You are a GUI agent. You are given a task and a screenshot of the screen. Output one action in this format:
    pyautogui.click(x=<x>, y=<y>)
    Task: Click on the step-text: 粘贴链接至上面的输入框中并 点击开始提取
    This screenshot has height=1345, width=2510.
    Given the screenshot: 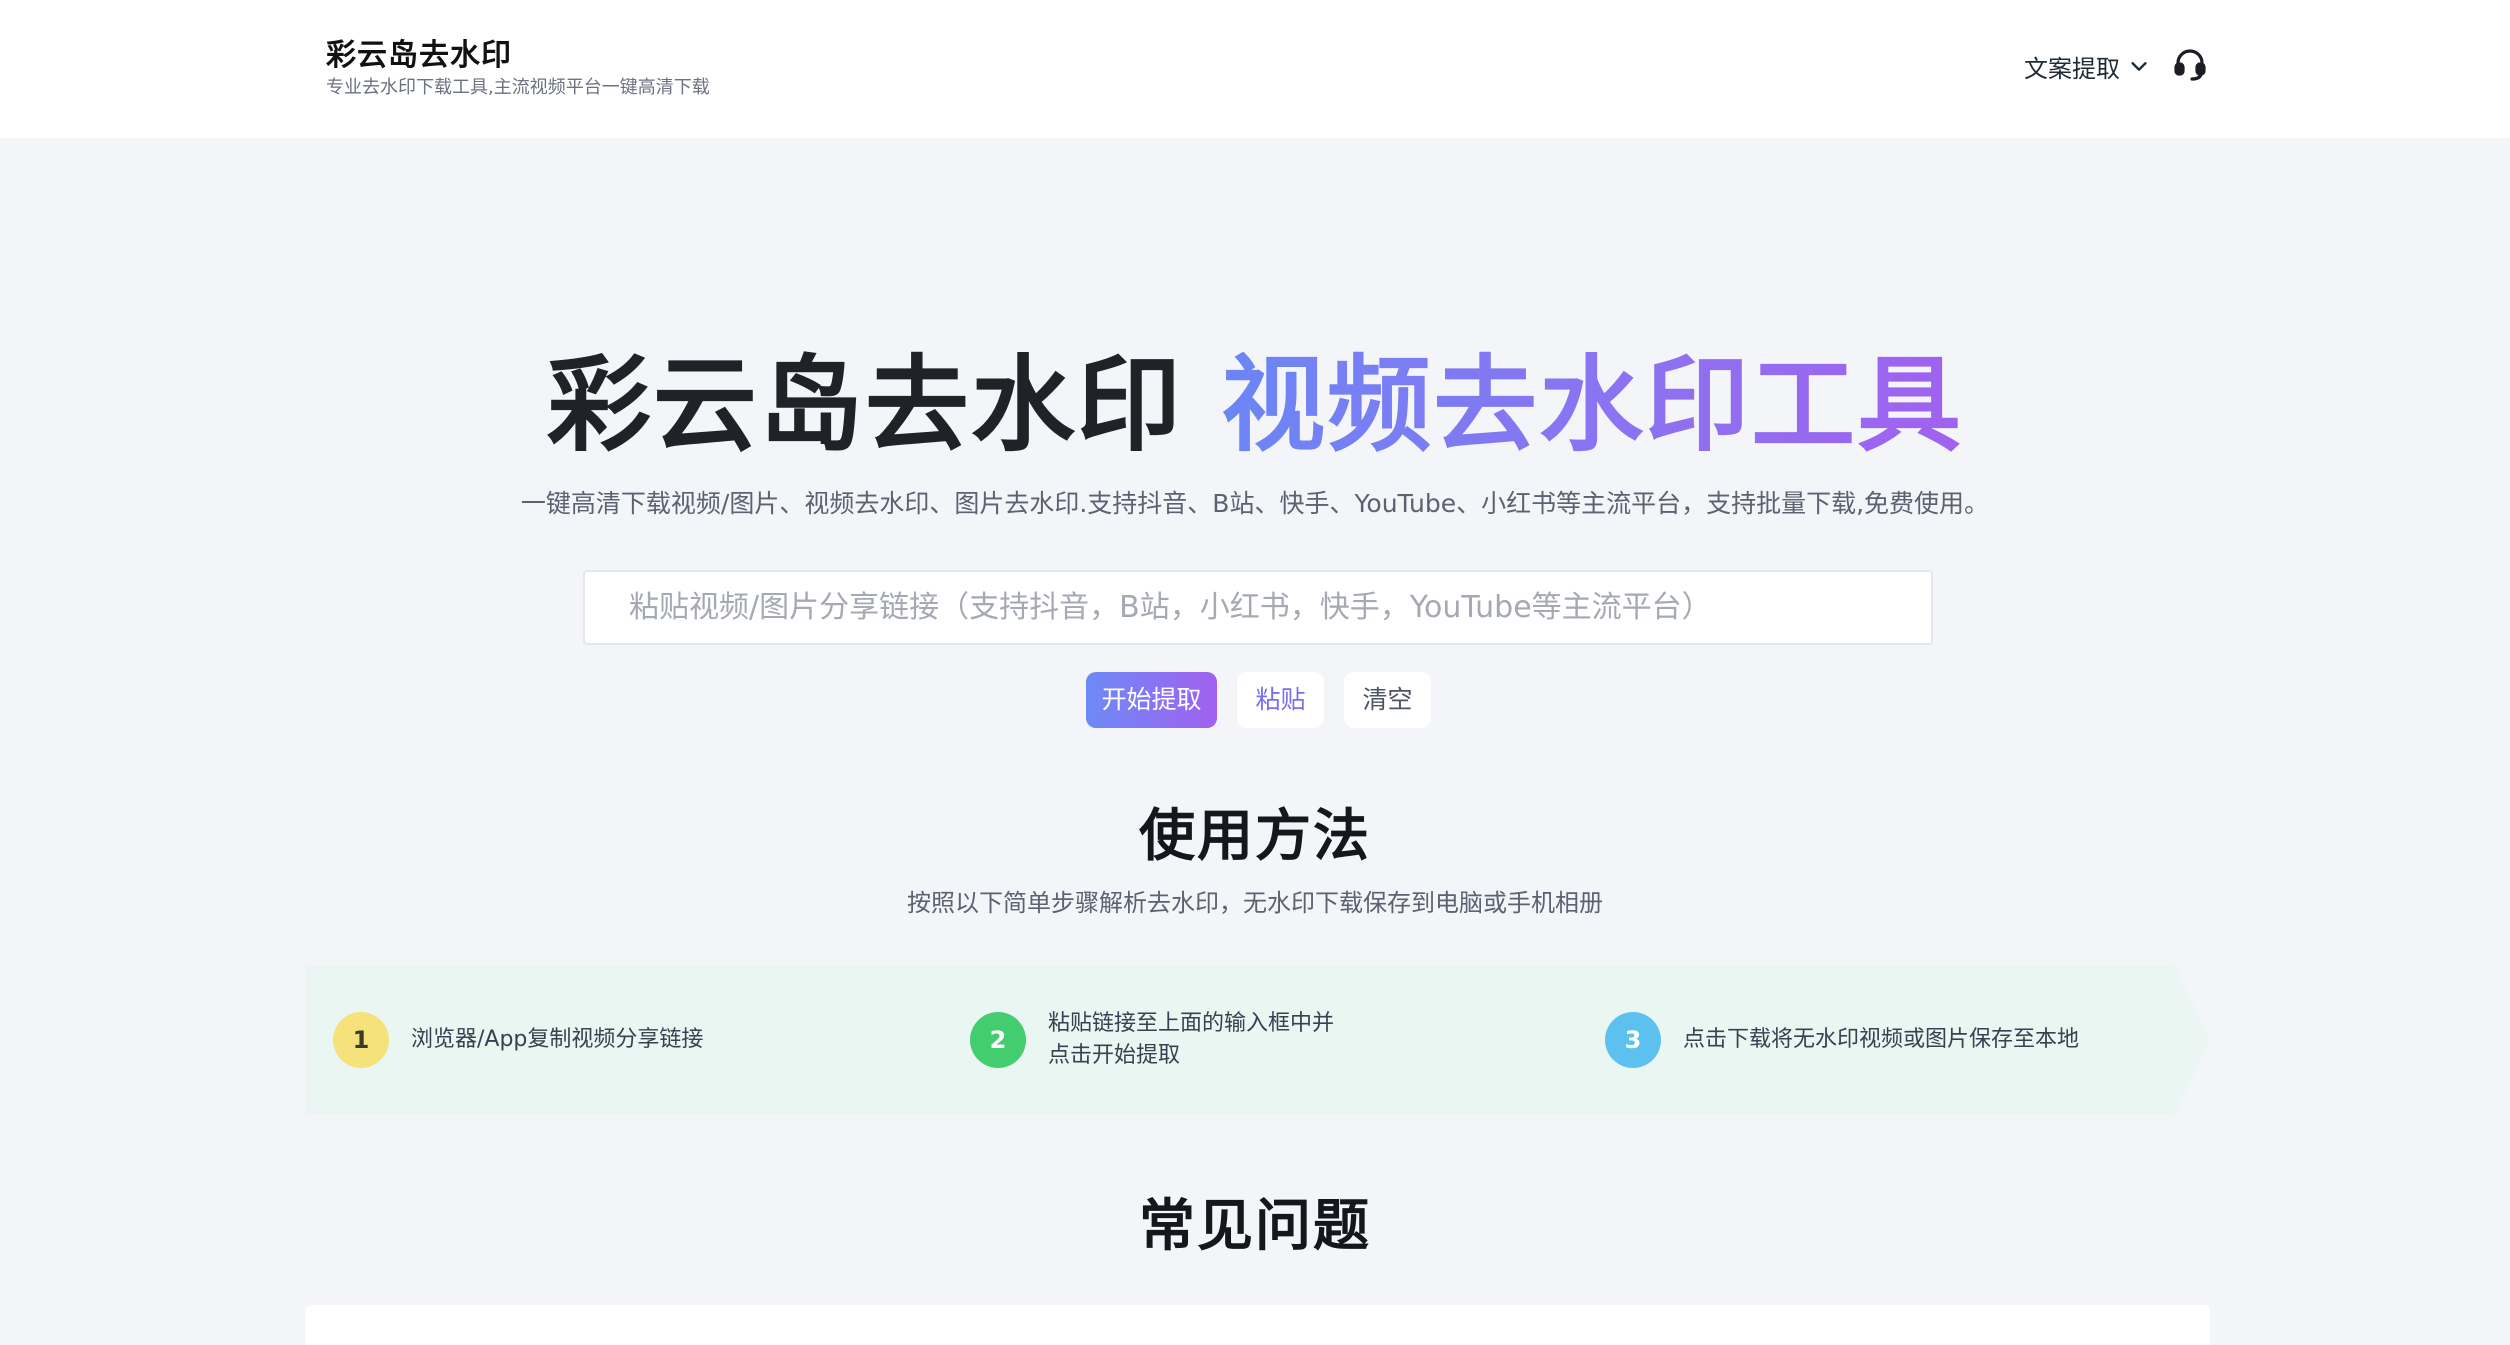 What is the action you would take?
    pyautogui.click(x=1191, y=1040)
    